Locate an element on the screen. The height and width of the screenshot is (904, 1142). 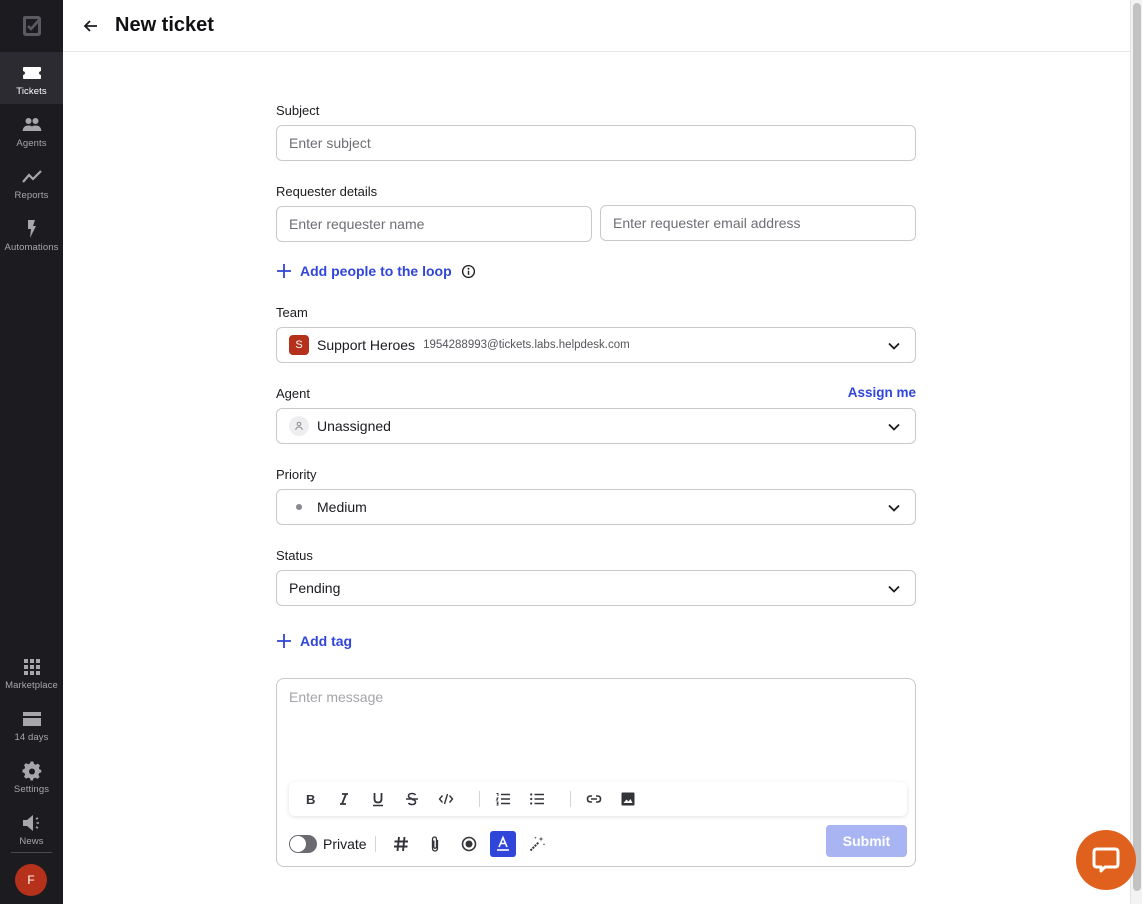
lightning-icon is located at coordinates (31, 229).